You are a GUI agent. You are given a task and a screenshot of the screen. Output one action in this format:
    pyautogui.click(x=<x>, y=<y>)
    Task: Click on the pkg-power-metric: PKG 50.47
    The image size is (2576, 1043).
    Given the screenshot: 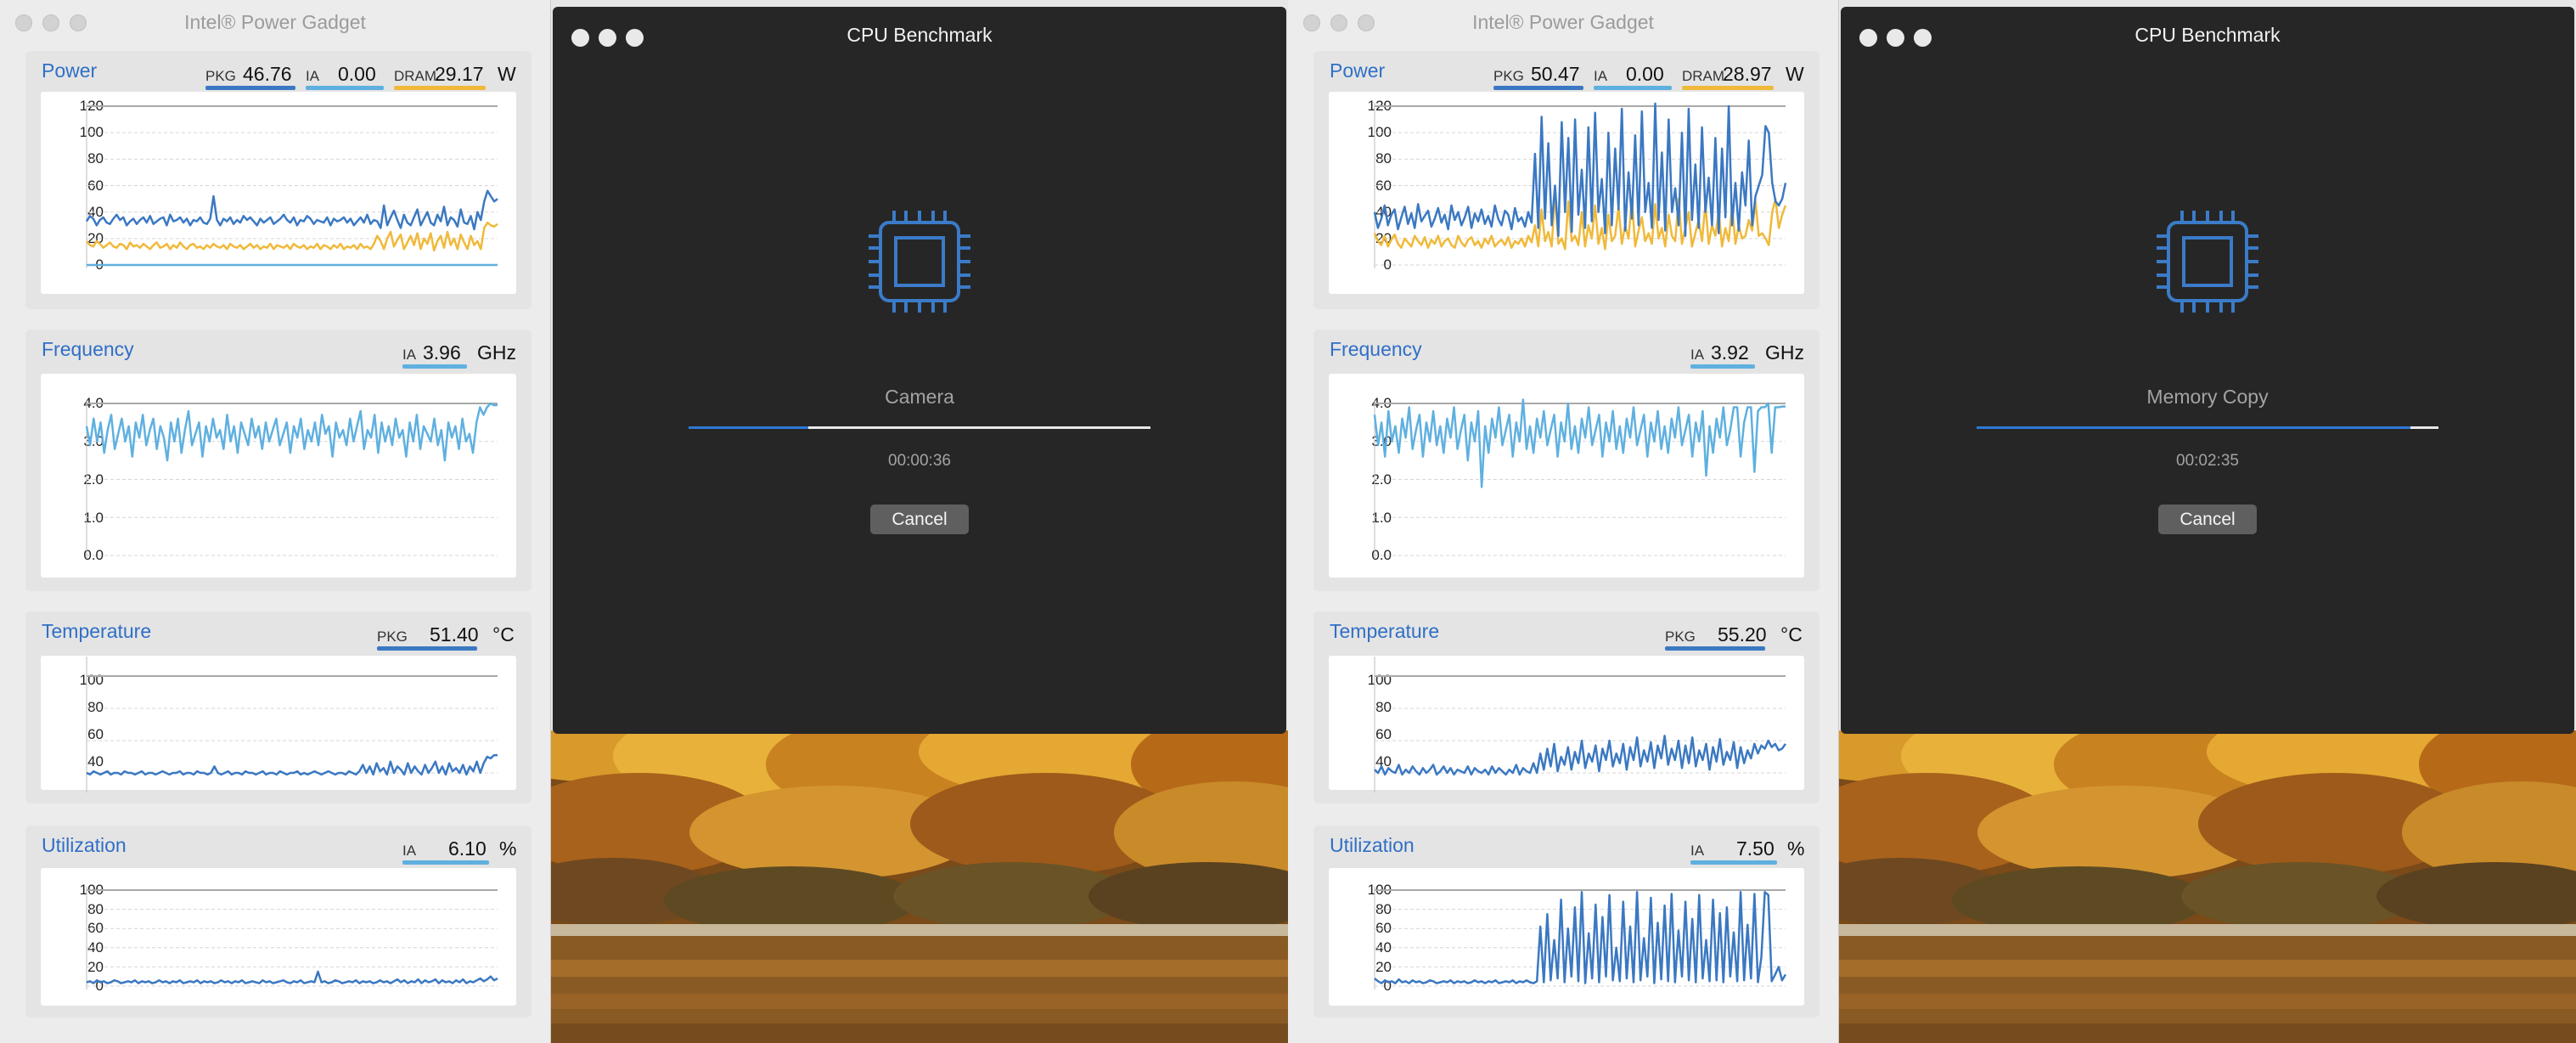 What is the action you would take?
    pyautogui.click(x=1538, y=77)
    